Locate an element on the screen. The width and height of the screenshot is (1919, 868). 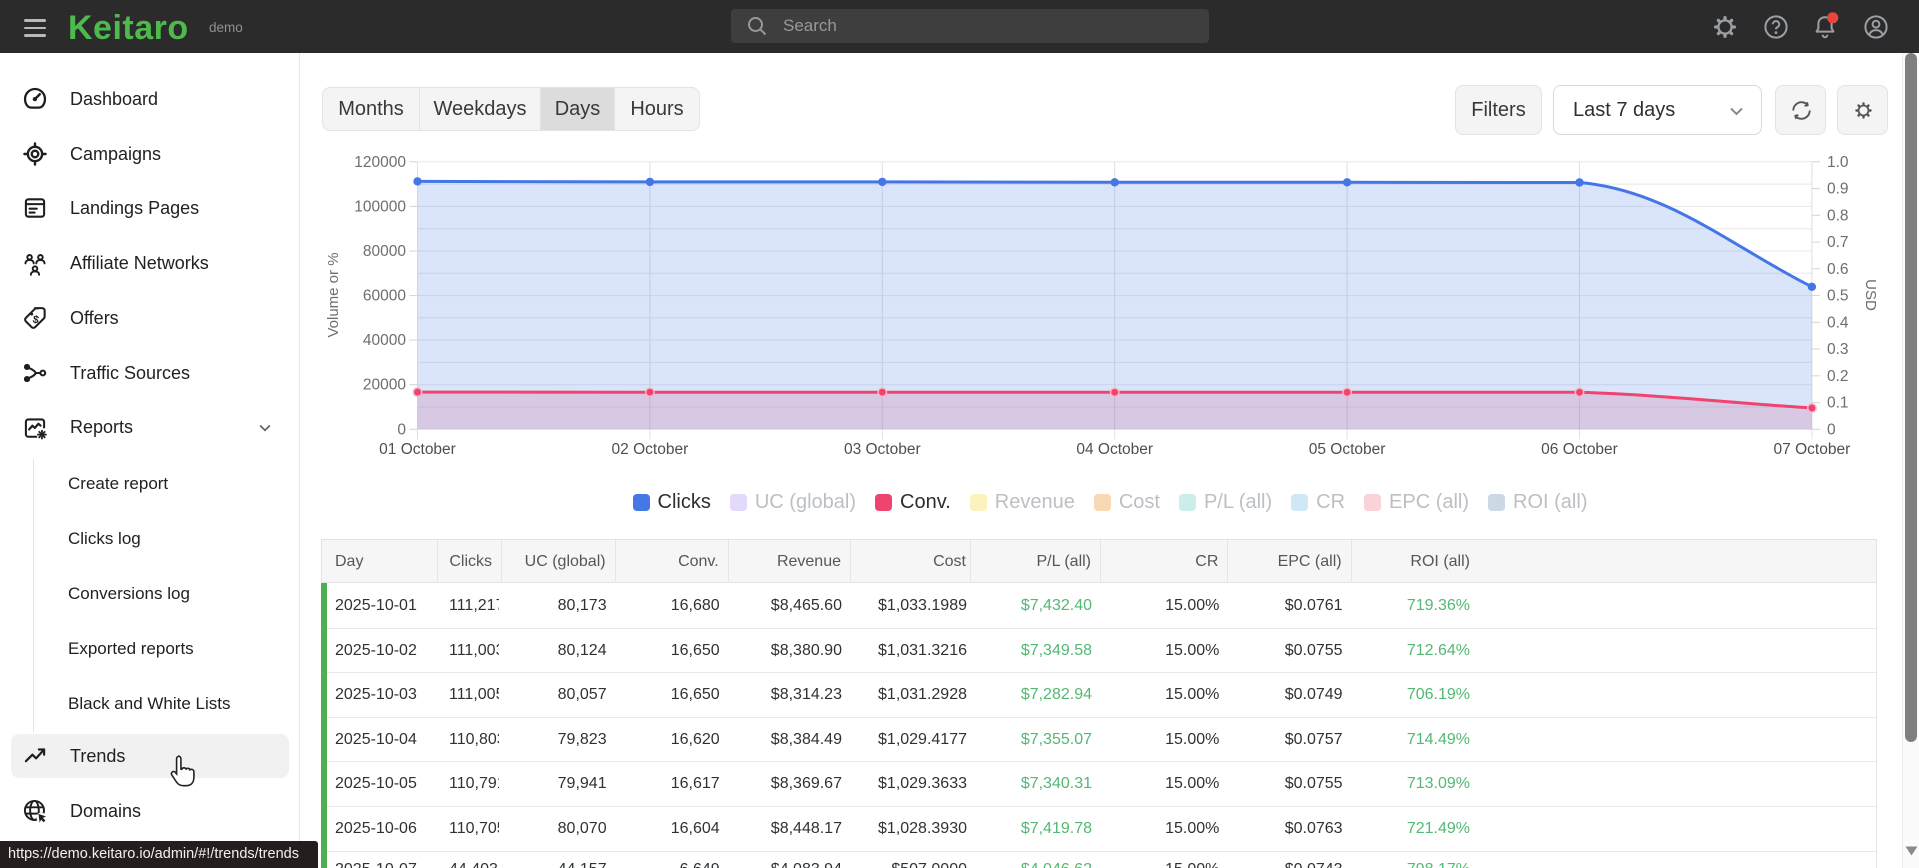
svg-text: 05 October is located at coordinates (1347, 449).